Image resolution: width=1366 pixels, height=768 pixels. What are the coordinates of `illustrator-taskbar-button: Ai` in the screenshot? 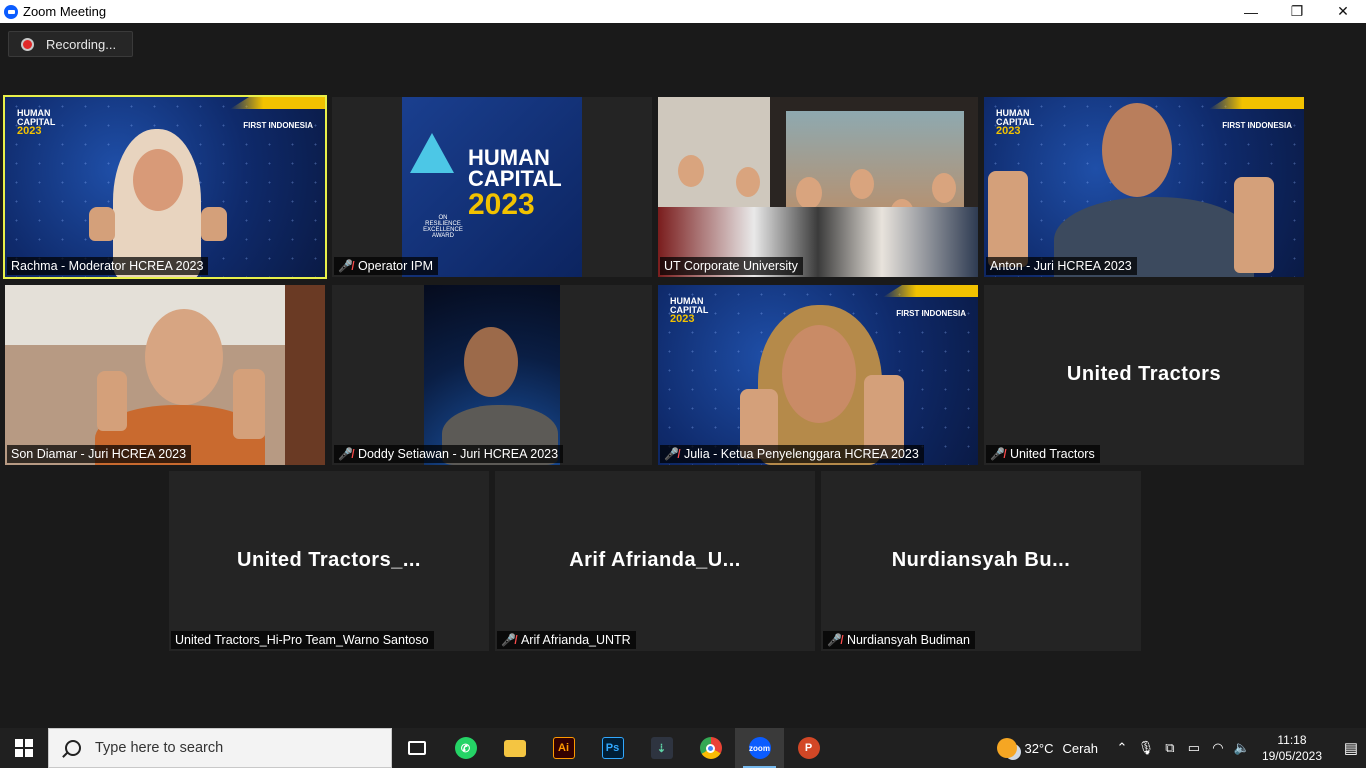 It's located at (563, 748).